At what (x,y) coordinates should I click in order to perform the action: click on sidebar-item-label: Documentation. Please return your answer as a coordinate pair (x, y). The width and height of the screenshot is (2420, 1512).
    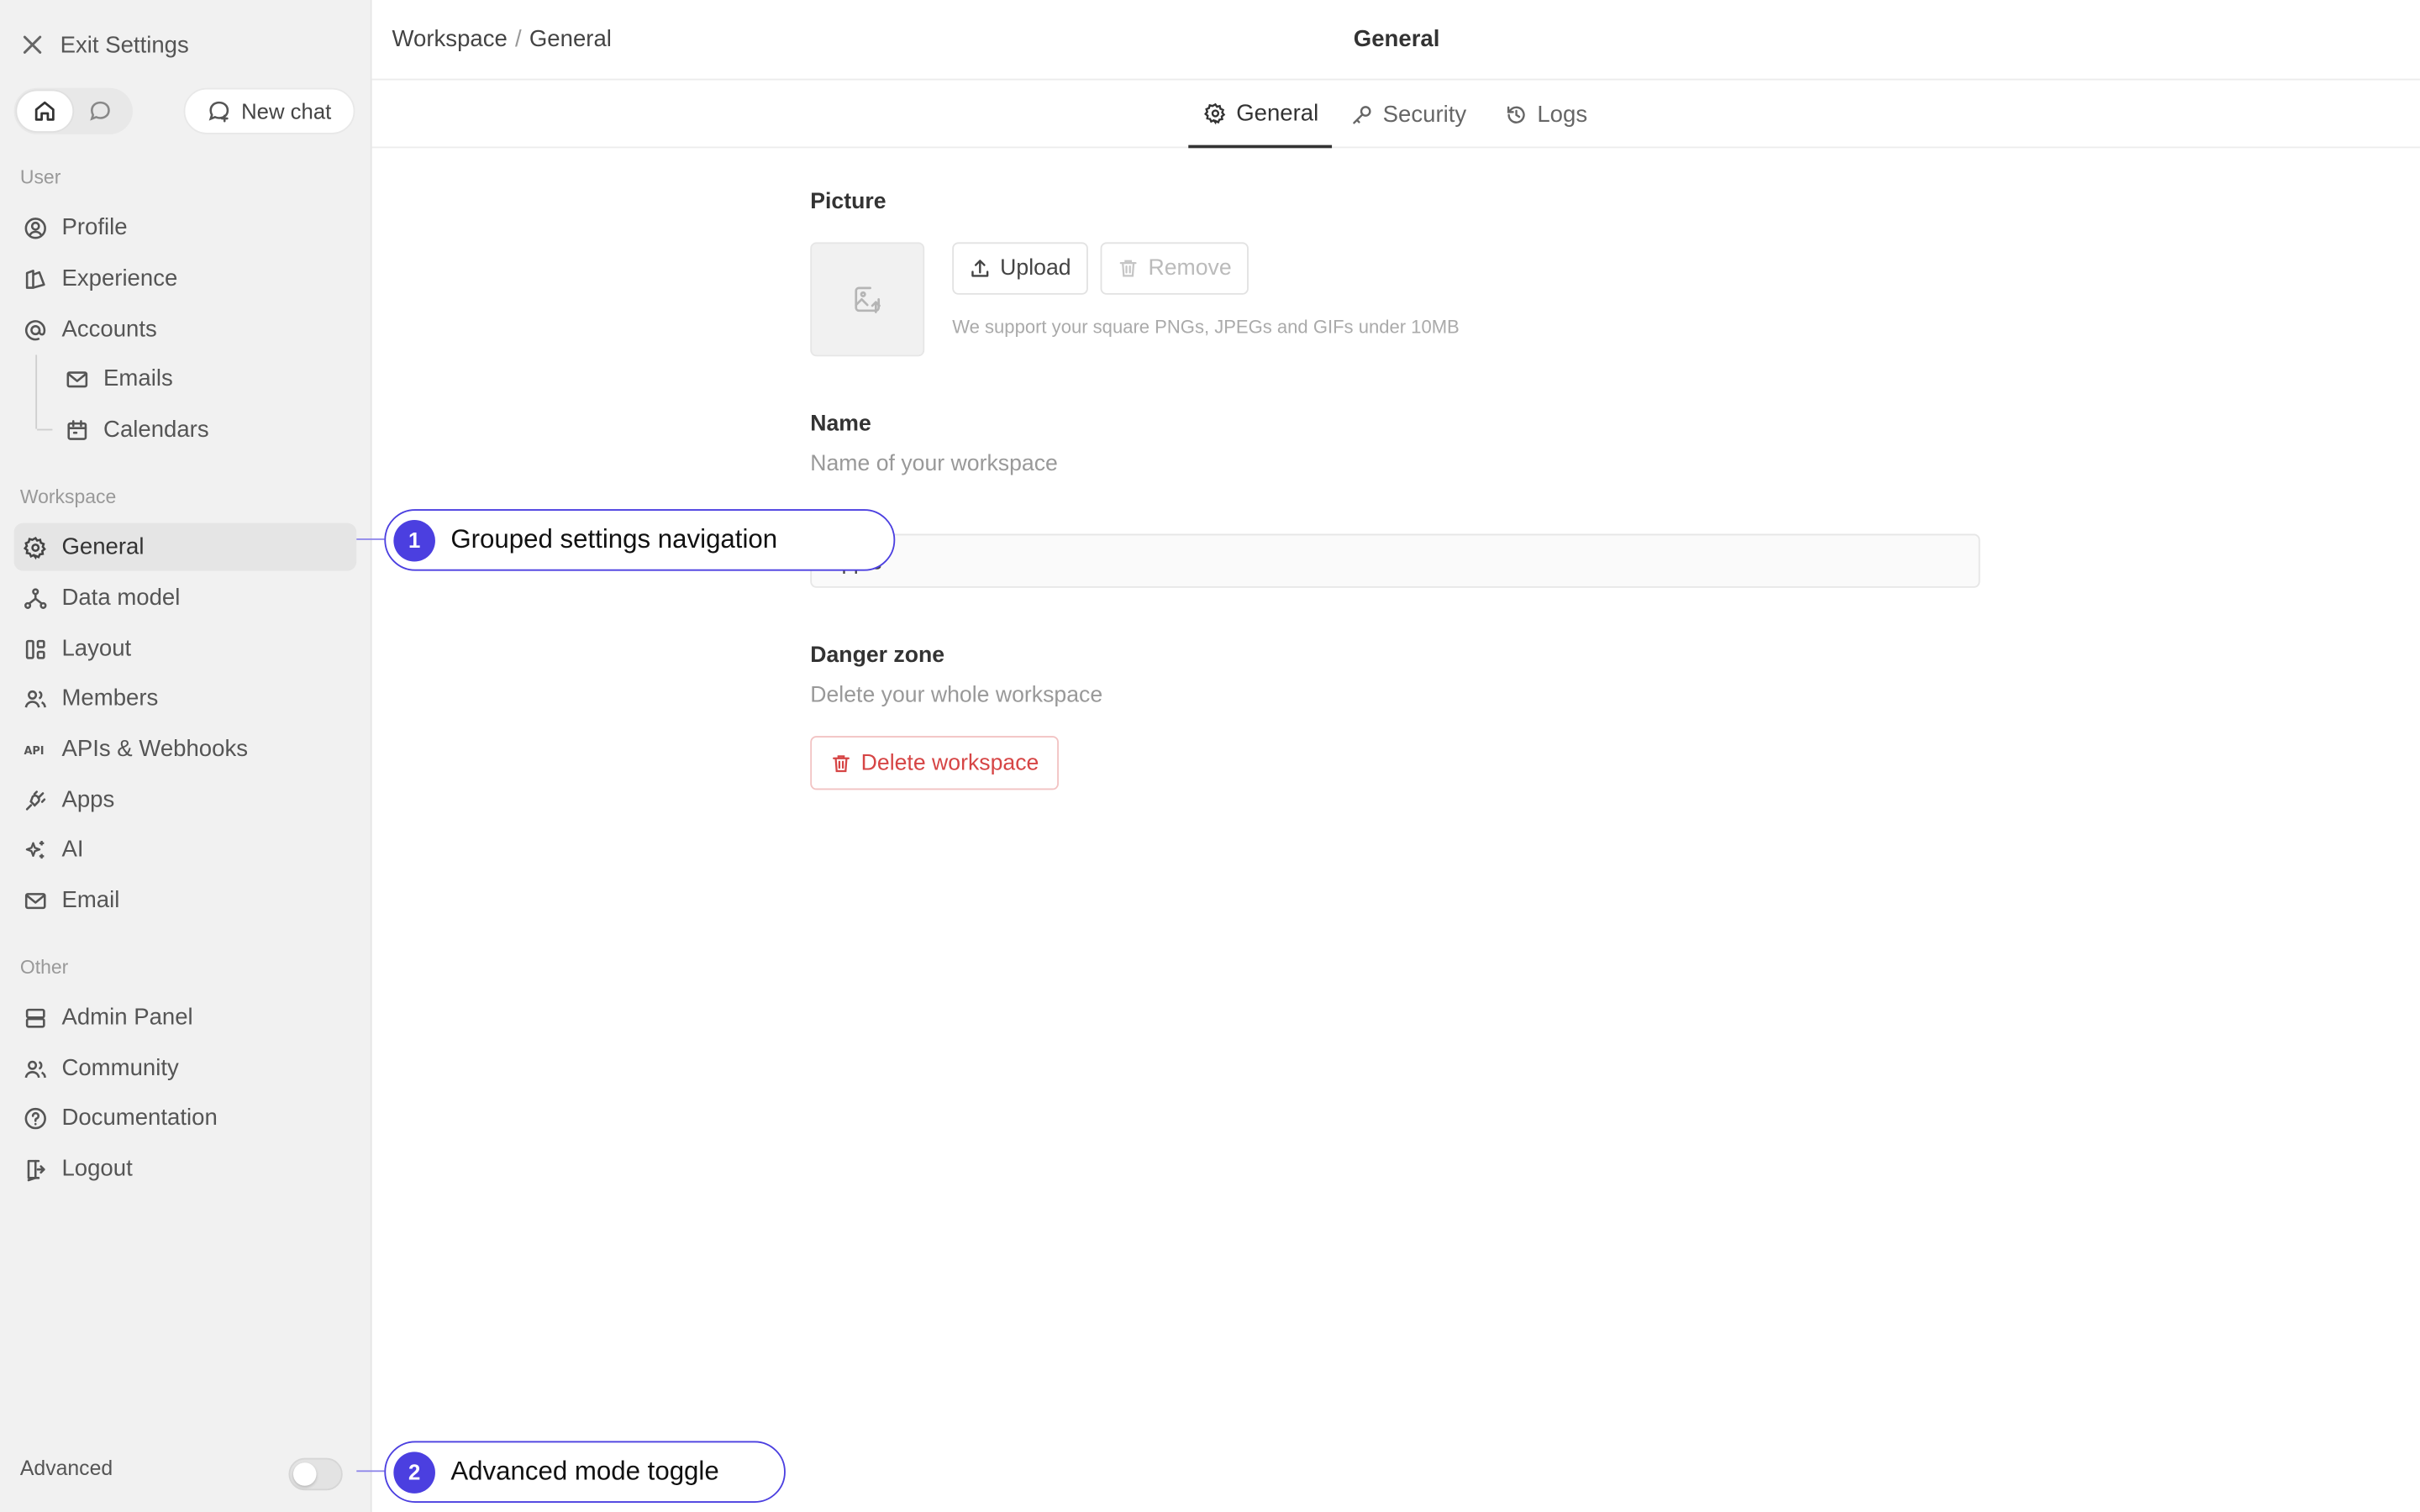
    Looking at the image, I should click on (139, 1118).